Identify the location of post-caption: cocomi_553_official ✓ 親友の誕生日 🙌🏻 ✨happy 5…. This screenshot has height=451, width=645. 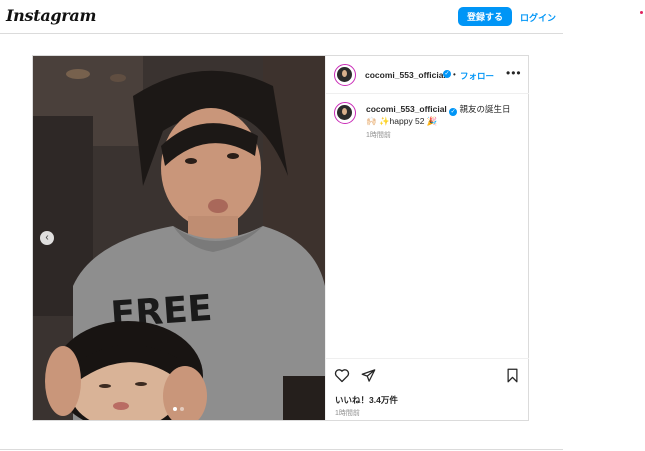
(443, 115).